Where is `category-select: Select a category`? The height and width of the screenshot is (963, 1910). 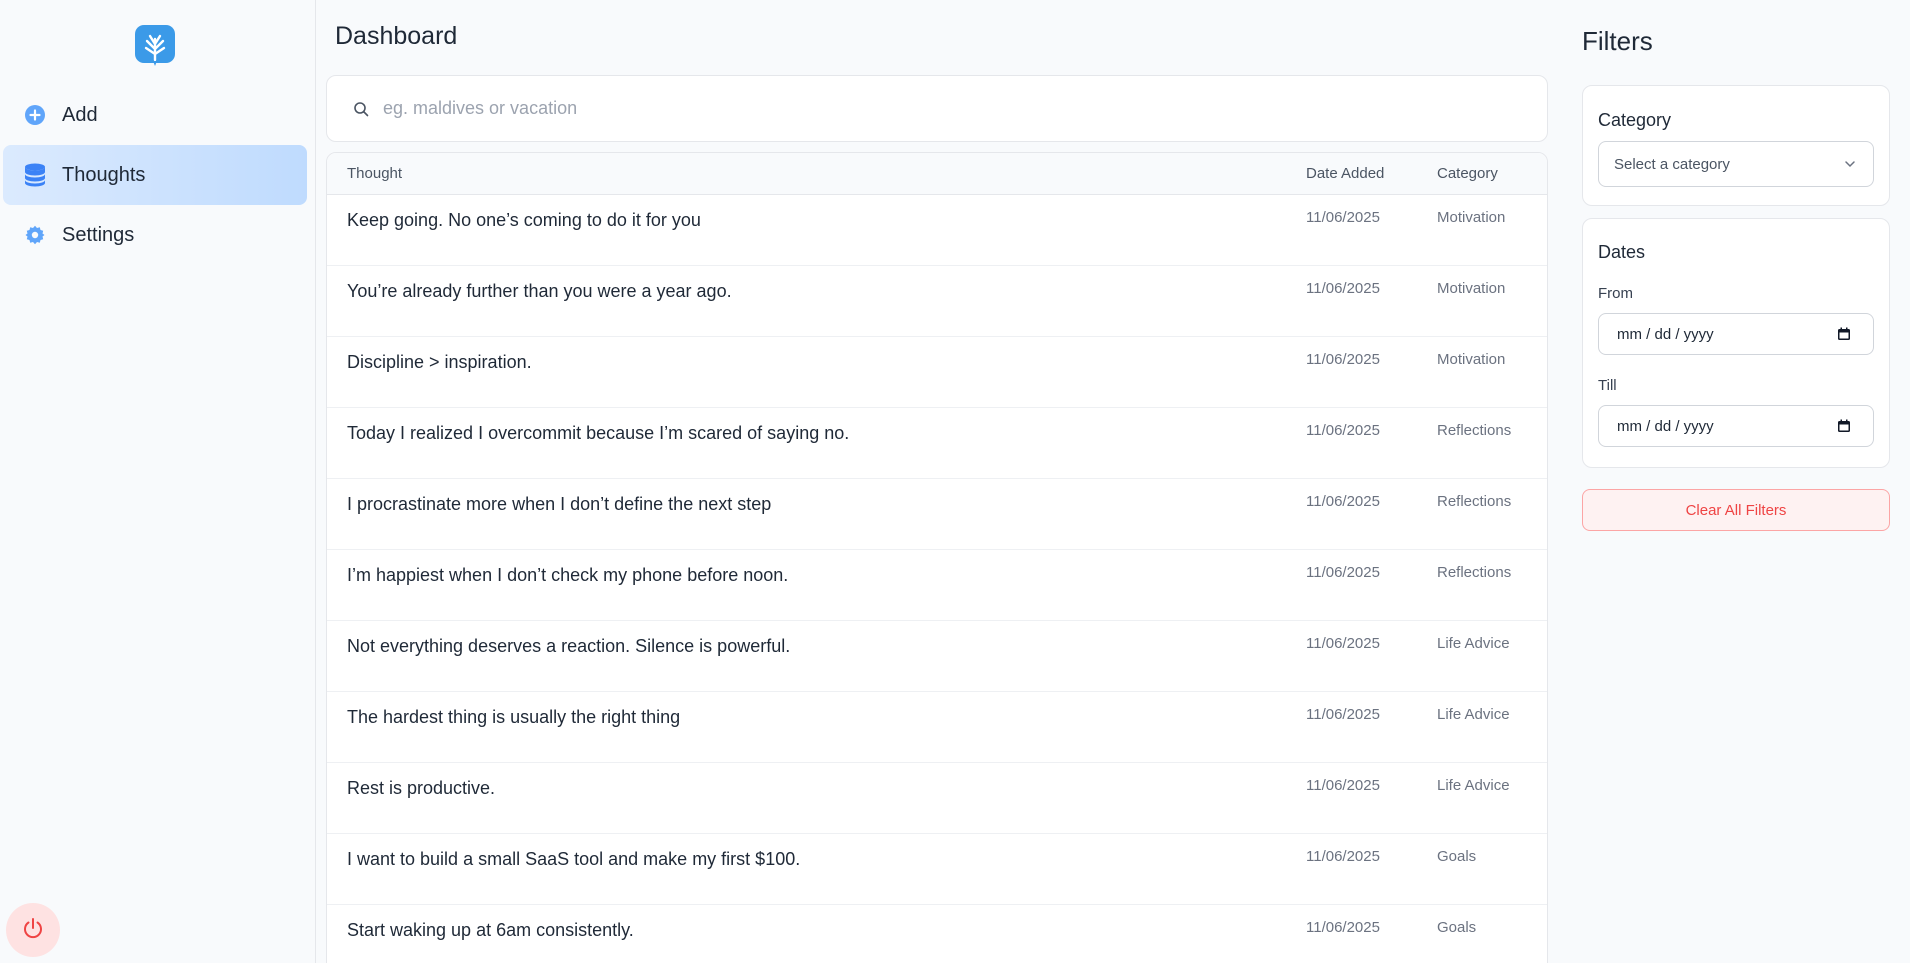
category-select: Select a category is located at coordinates (1736, 164).